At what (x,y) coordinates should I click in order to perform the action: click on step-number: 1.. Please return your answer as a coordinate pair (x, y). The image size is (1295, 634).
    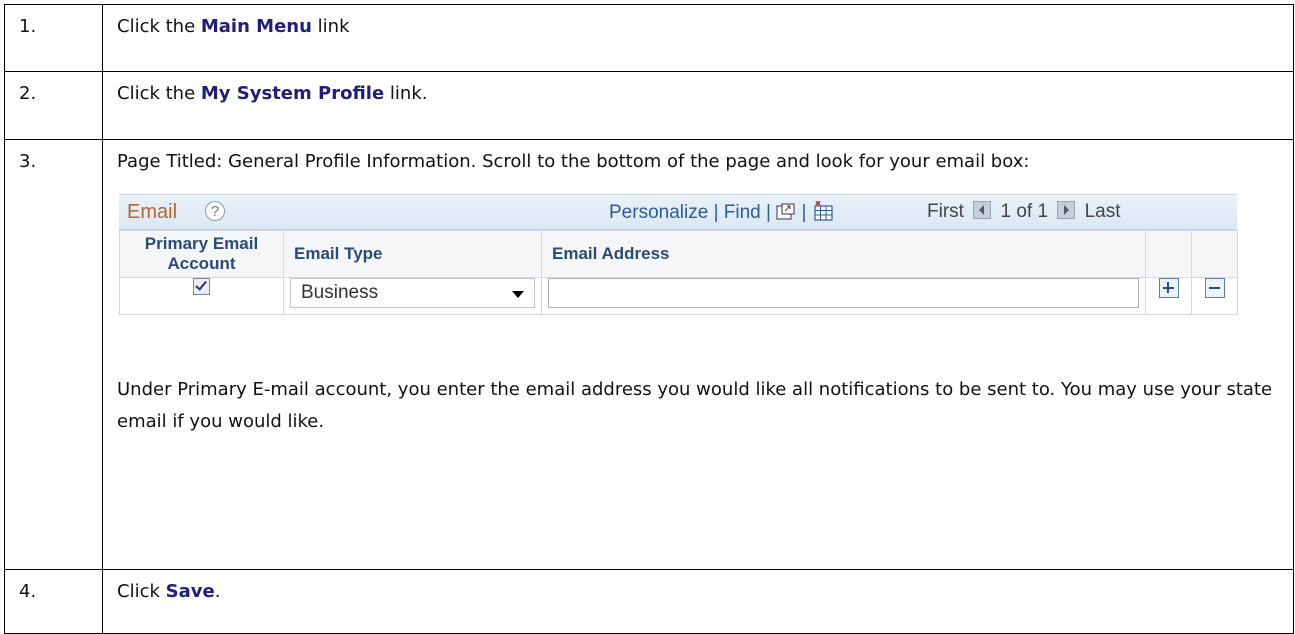
    Looking at the image, I should click on (53, 38).